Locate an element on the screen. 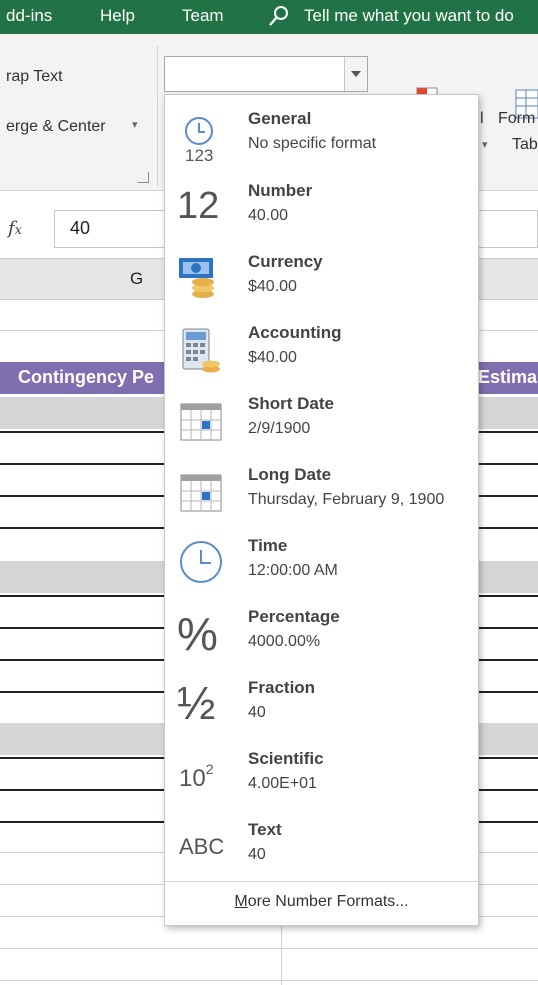 The width and height of the screenshot is (538, 985). menu-item-title: Short Date is located at coordinates (291, 403).